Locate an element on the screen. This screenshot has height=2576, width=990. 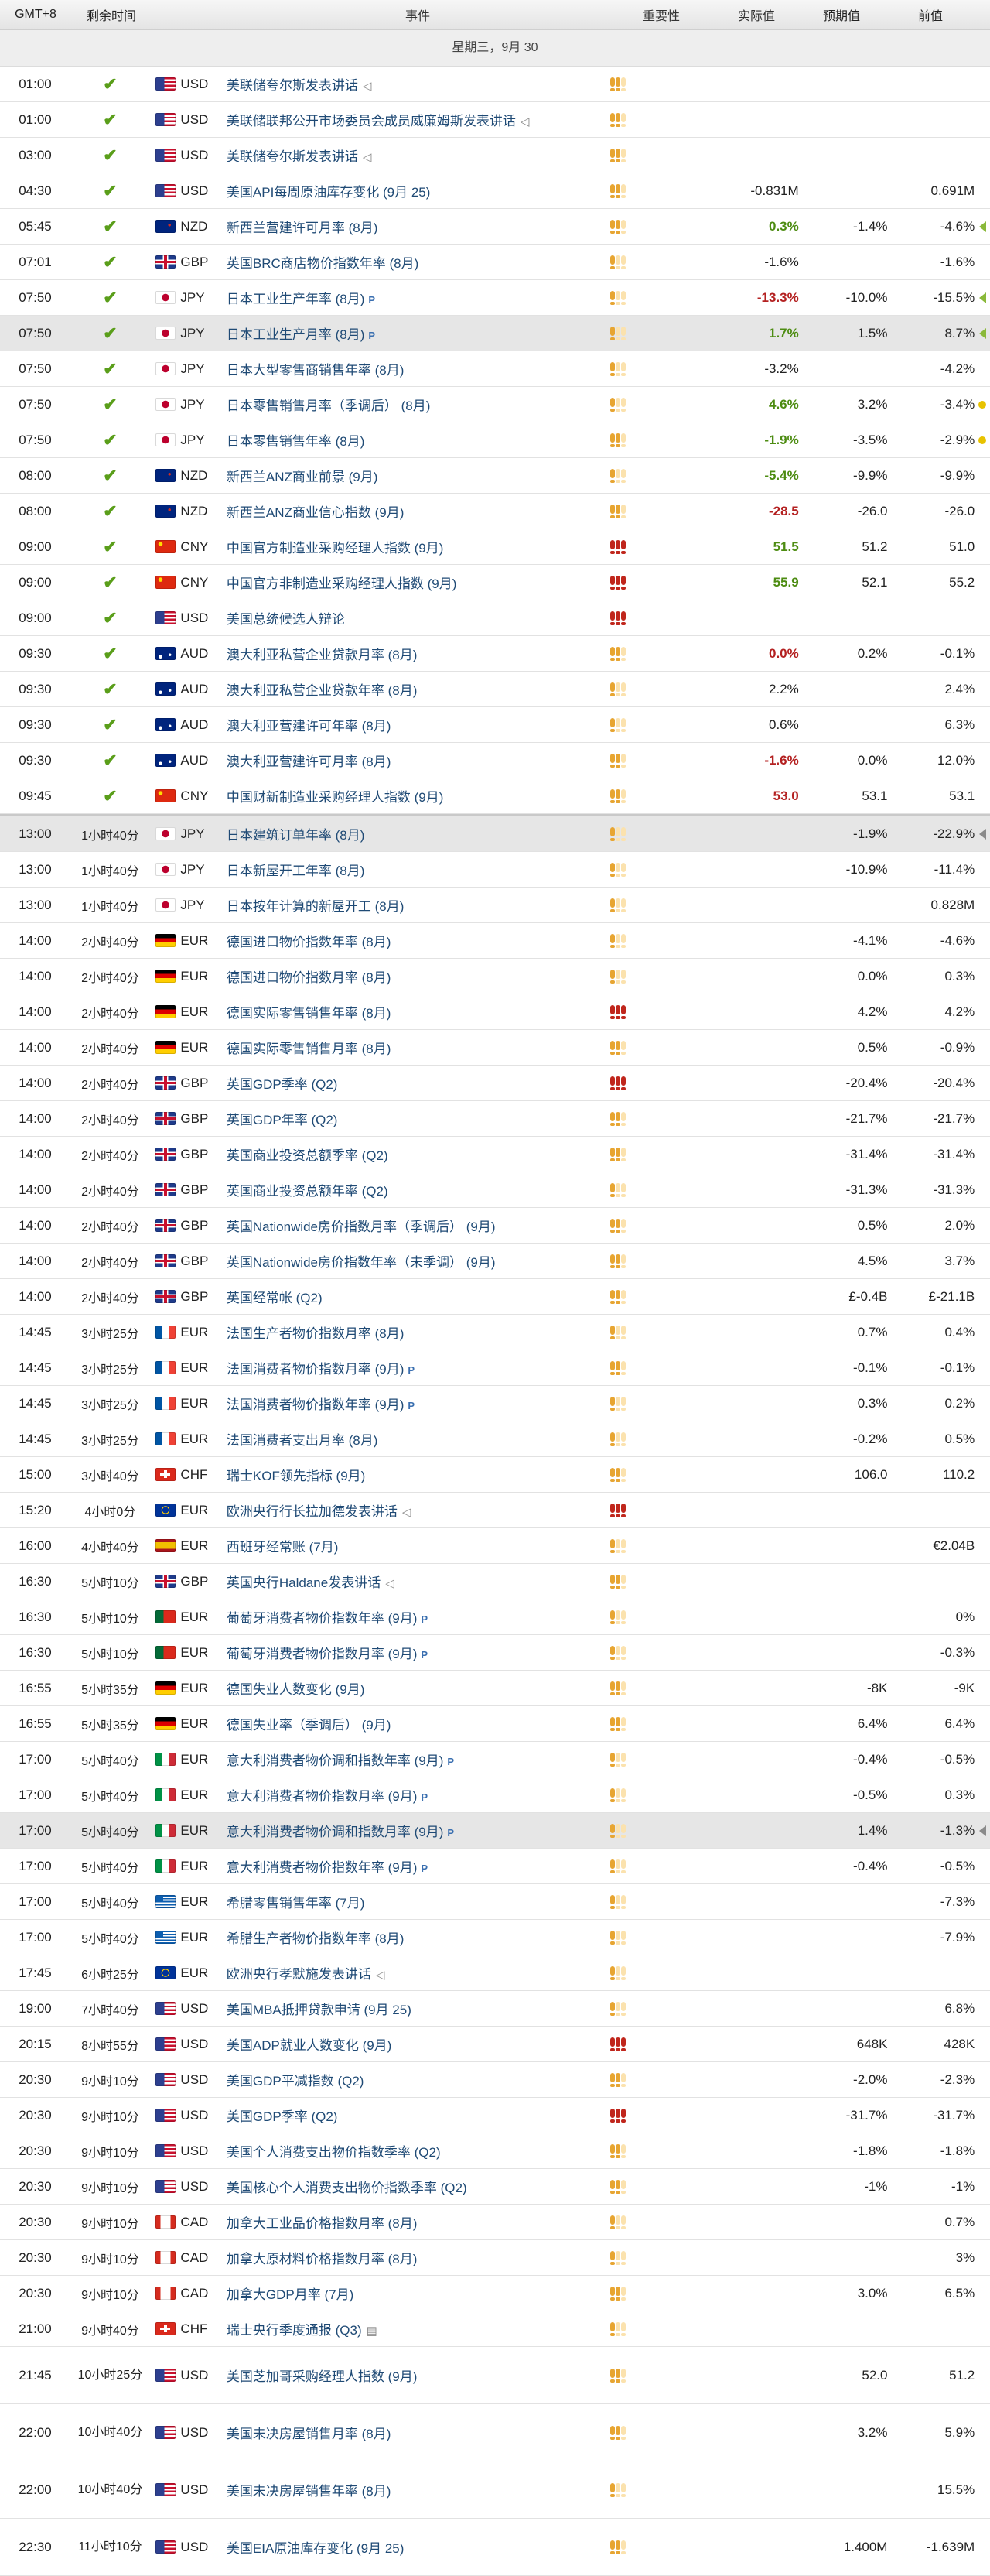
event-link: 英国Nationwide房价指数年率（未季调） (9月) is located at coordinates (362, 1263).